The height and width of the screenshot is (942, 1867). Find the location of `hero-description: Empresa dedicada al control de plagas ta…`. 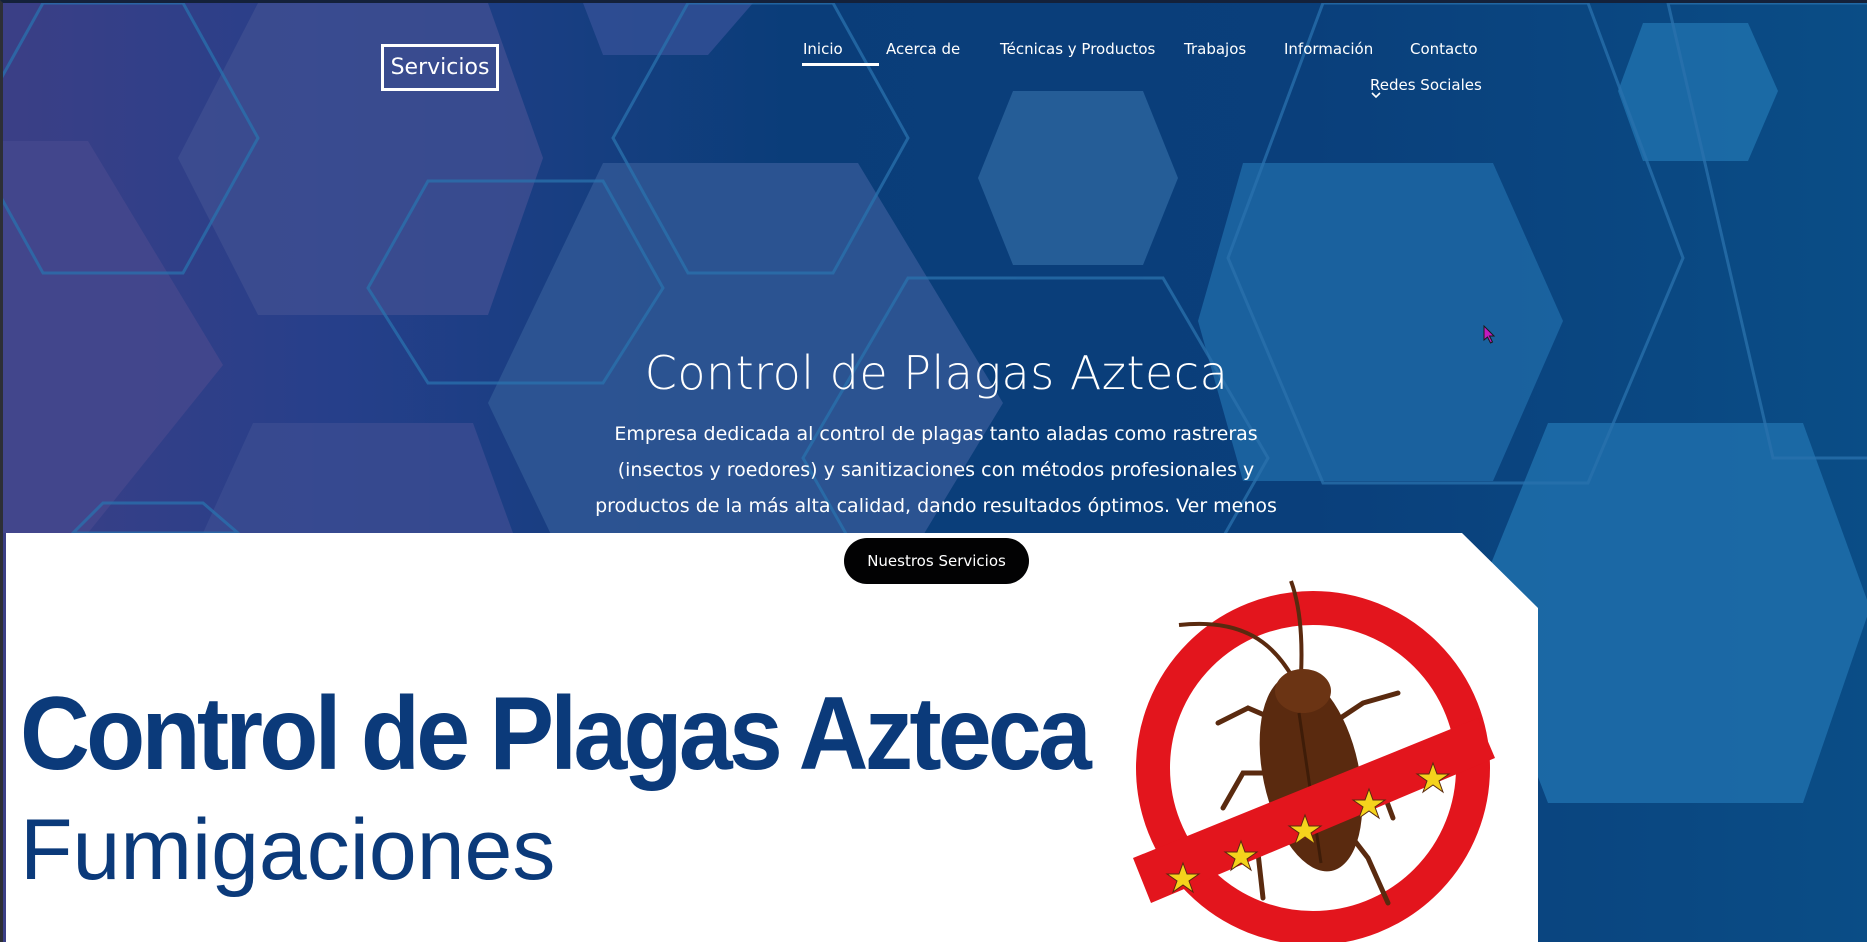

hero-description: Empresa dedicada al control de plagas ta… is located at coordinates (936, 470).